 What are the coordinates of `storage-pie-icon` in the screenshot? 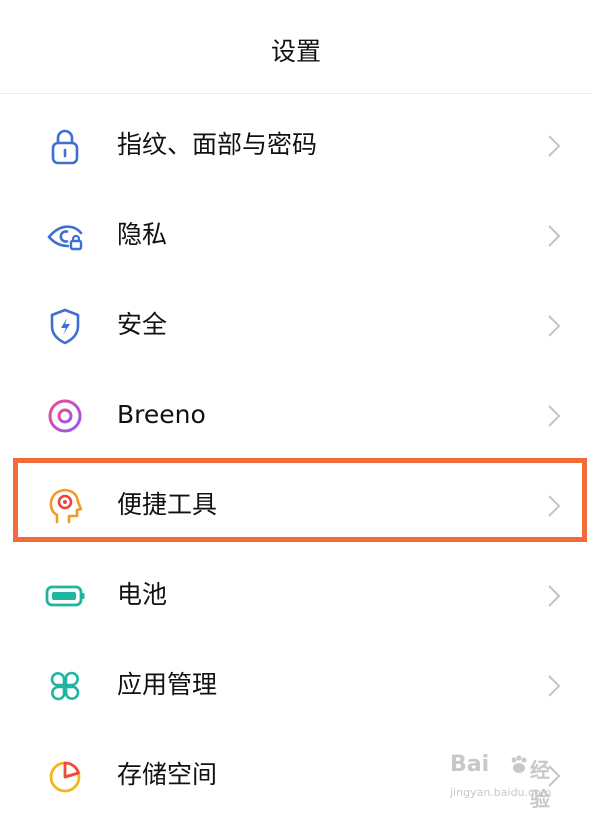 It's located at (65, 776).